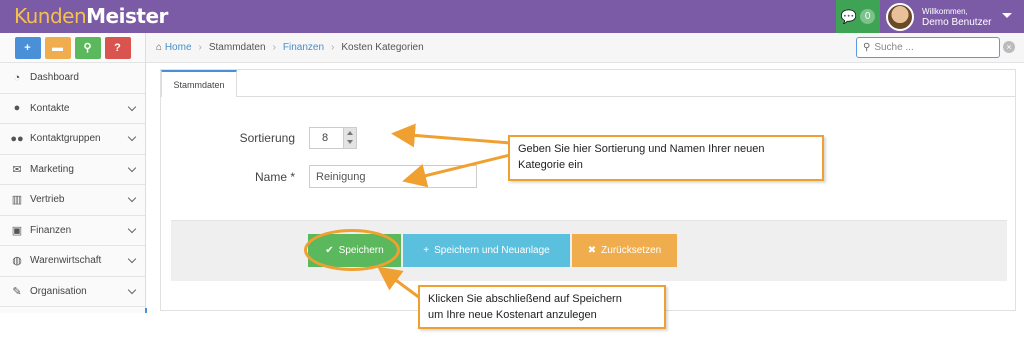  Describe the element at coordinates (512, 315) in the screenshot. I see `callout-line: um Ihre neue Kostenart anzulegen` at that location.